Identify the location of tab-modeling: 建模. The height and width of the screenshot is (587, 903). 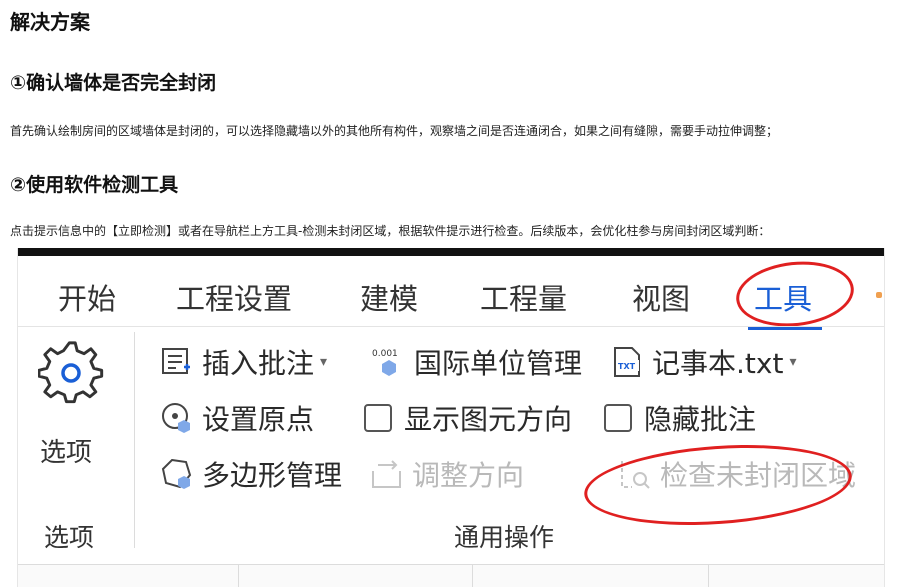
(389, 297).